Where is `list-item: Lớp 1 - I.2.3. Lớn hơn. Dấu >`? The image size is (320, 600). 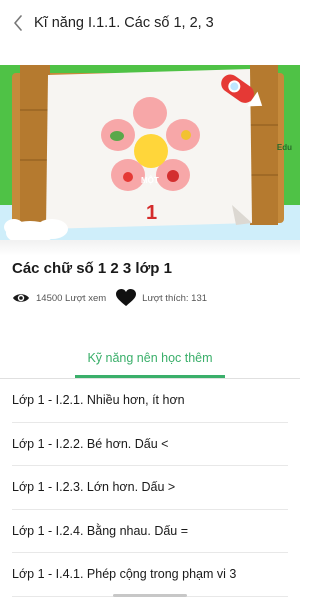
list-item: Lớp 1 - I.2.3. Lớn hơn. Dấu > is located at coordinates (150, 488).